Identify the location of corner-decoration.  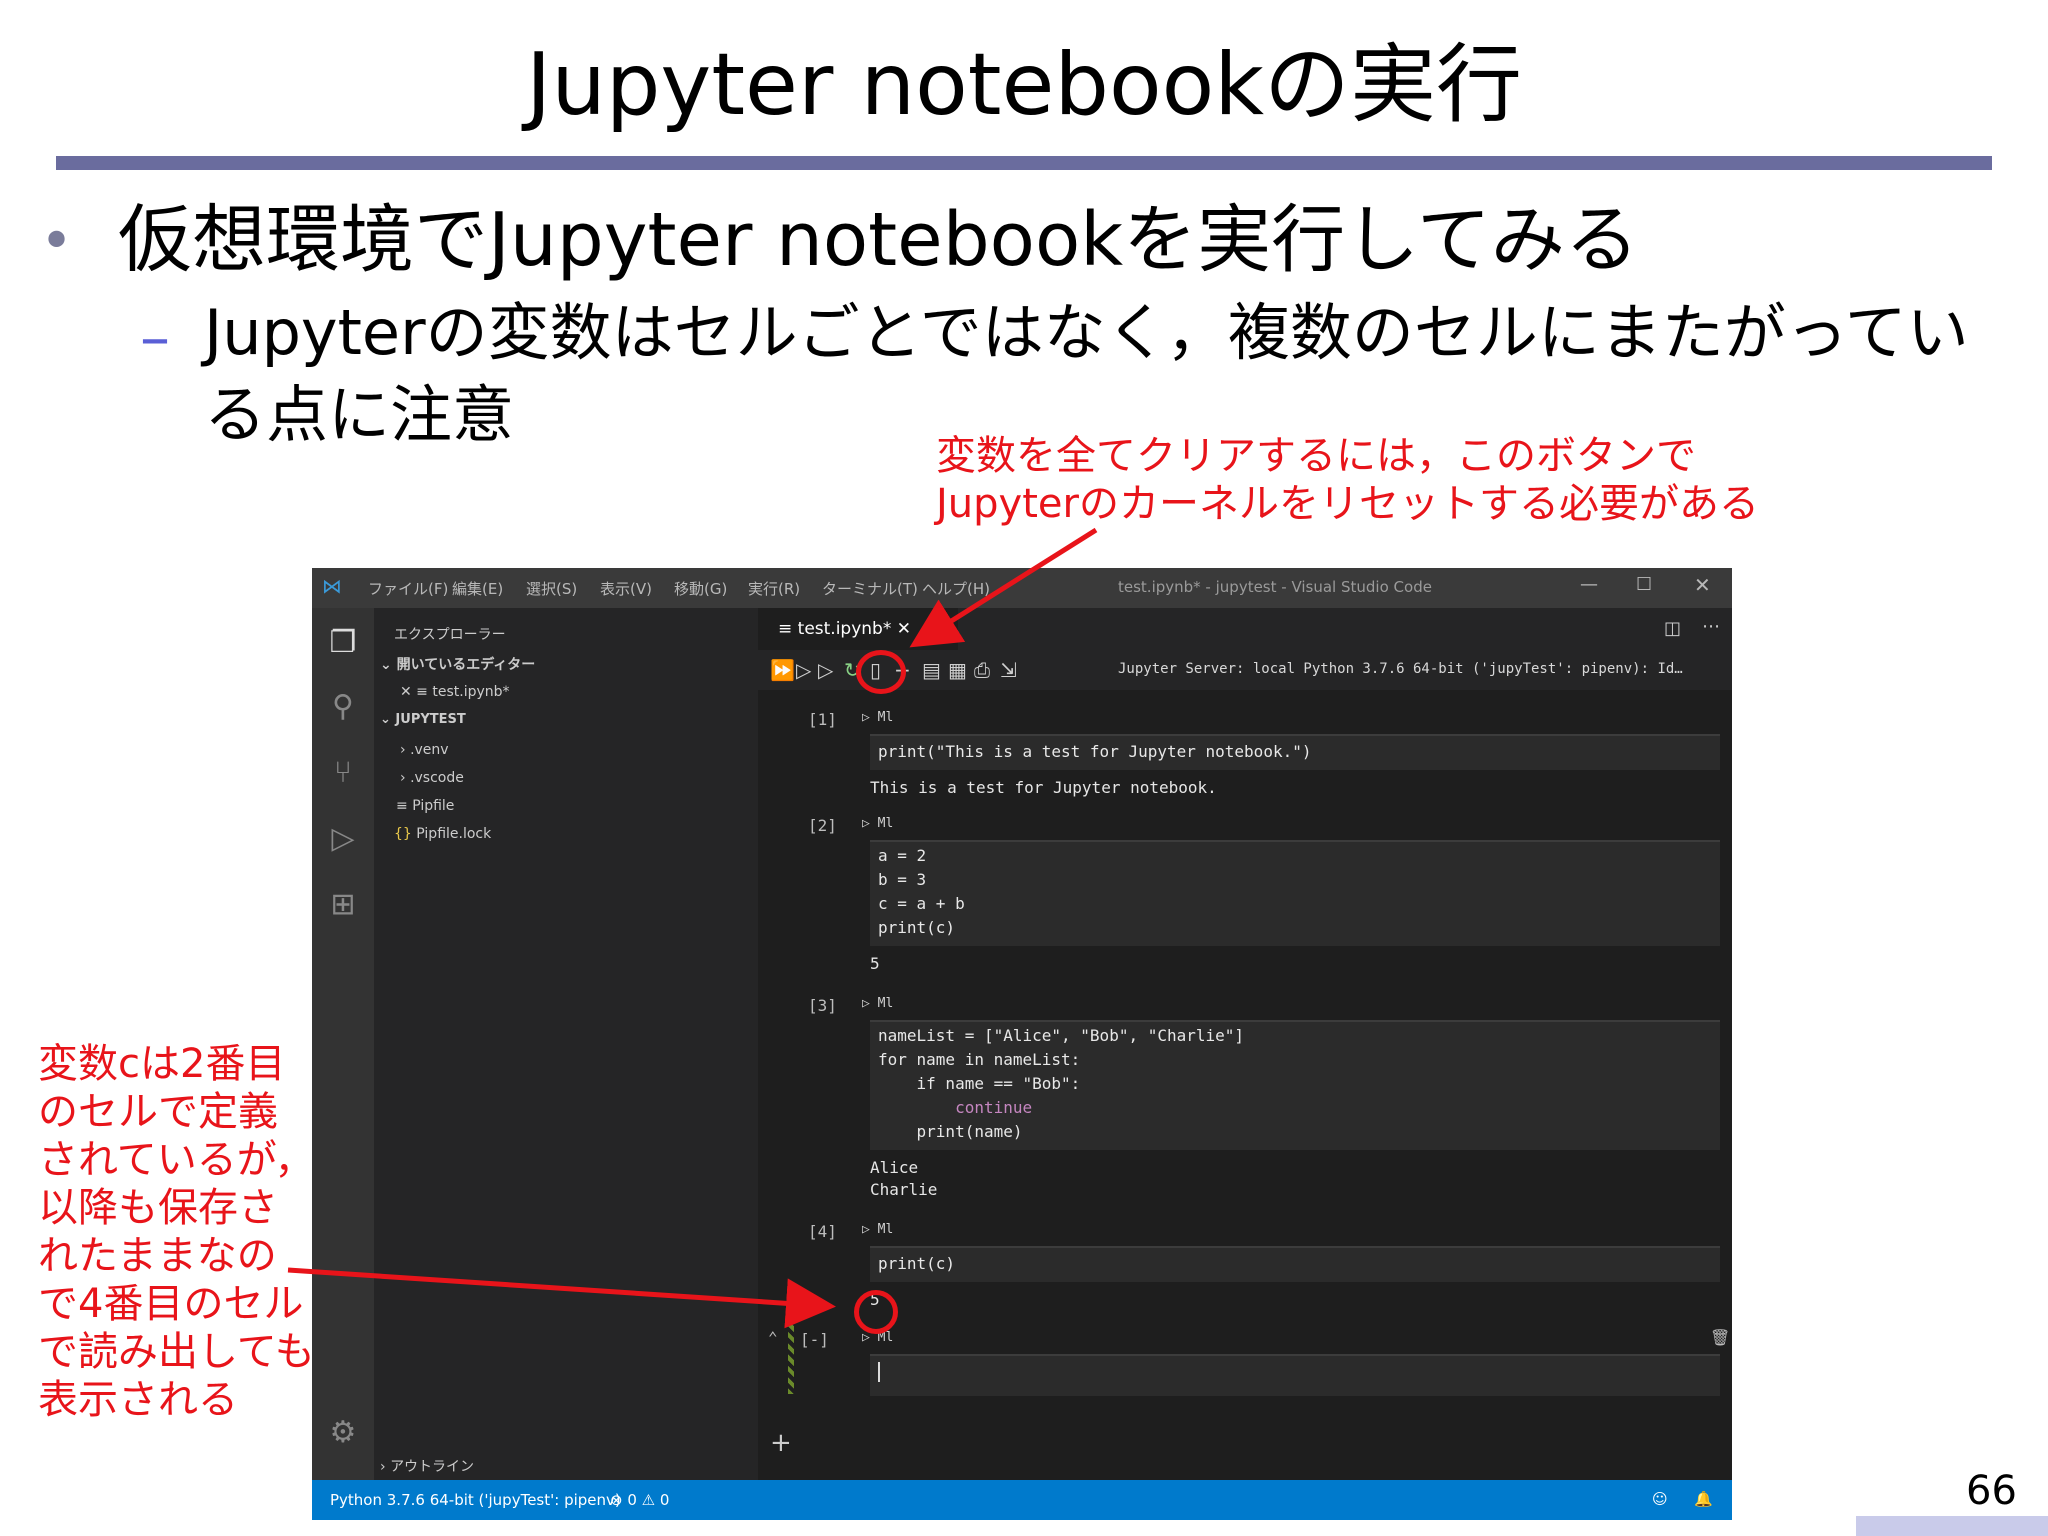
(1952, 1526).